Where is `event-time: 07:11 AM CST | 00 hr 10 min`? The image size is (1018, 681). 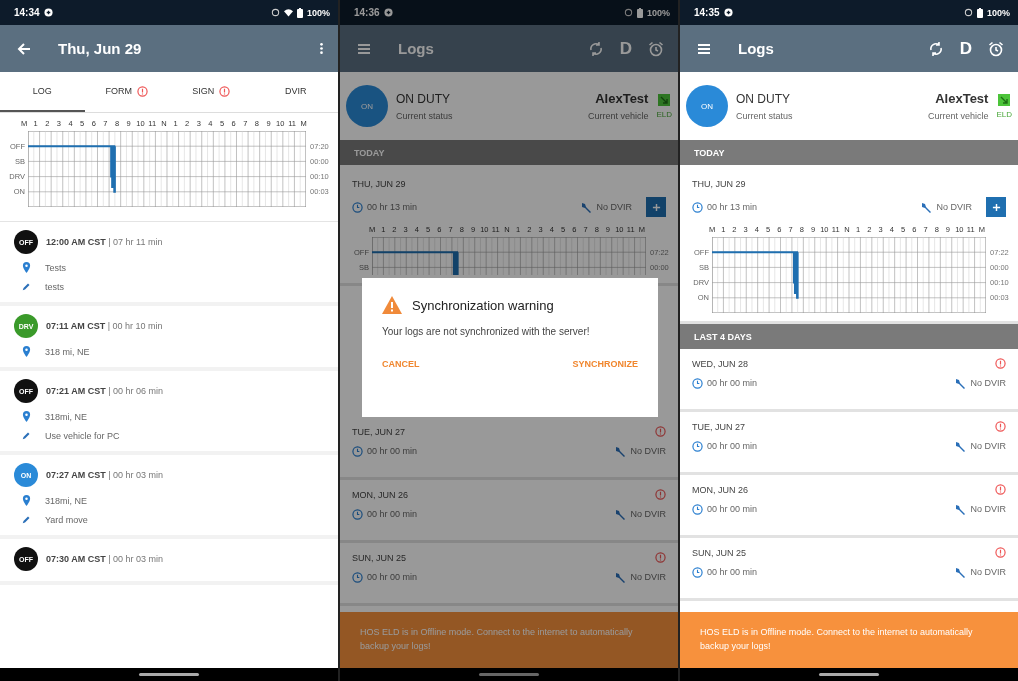
event-time: 07:11 AM CST | 00 hr 10 min is located at coordinates (104, 326).